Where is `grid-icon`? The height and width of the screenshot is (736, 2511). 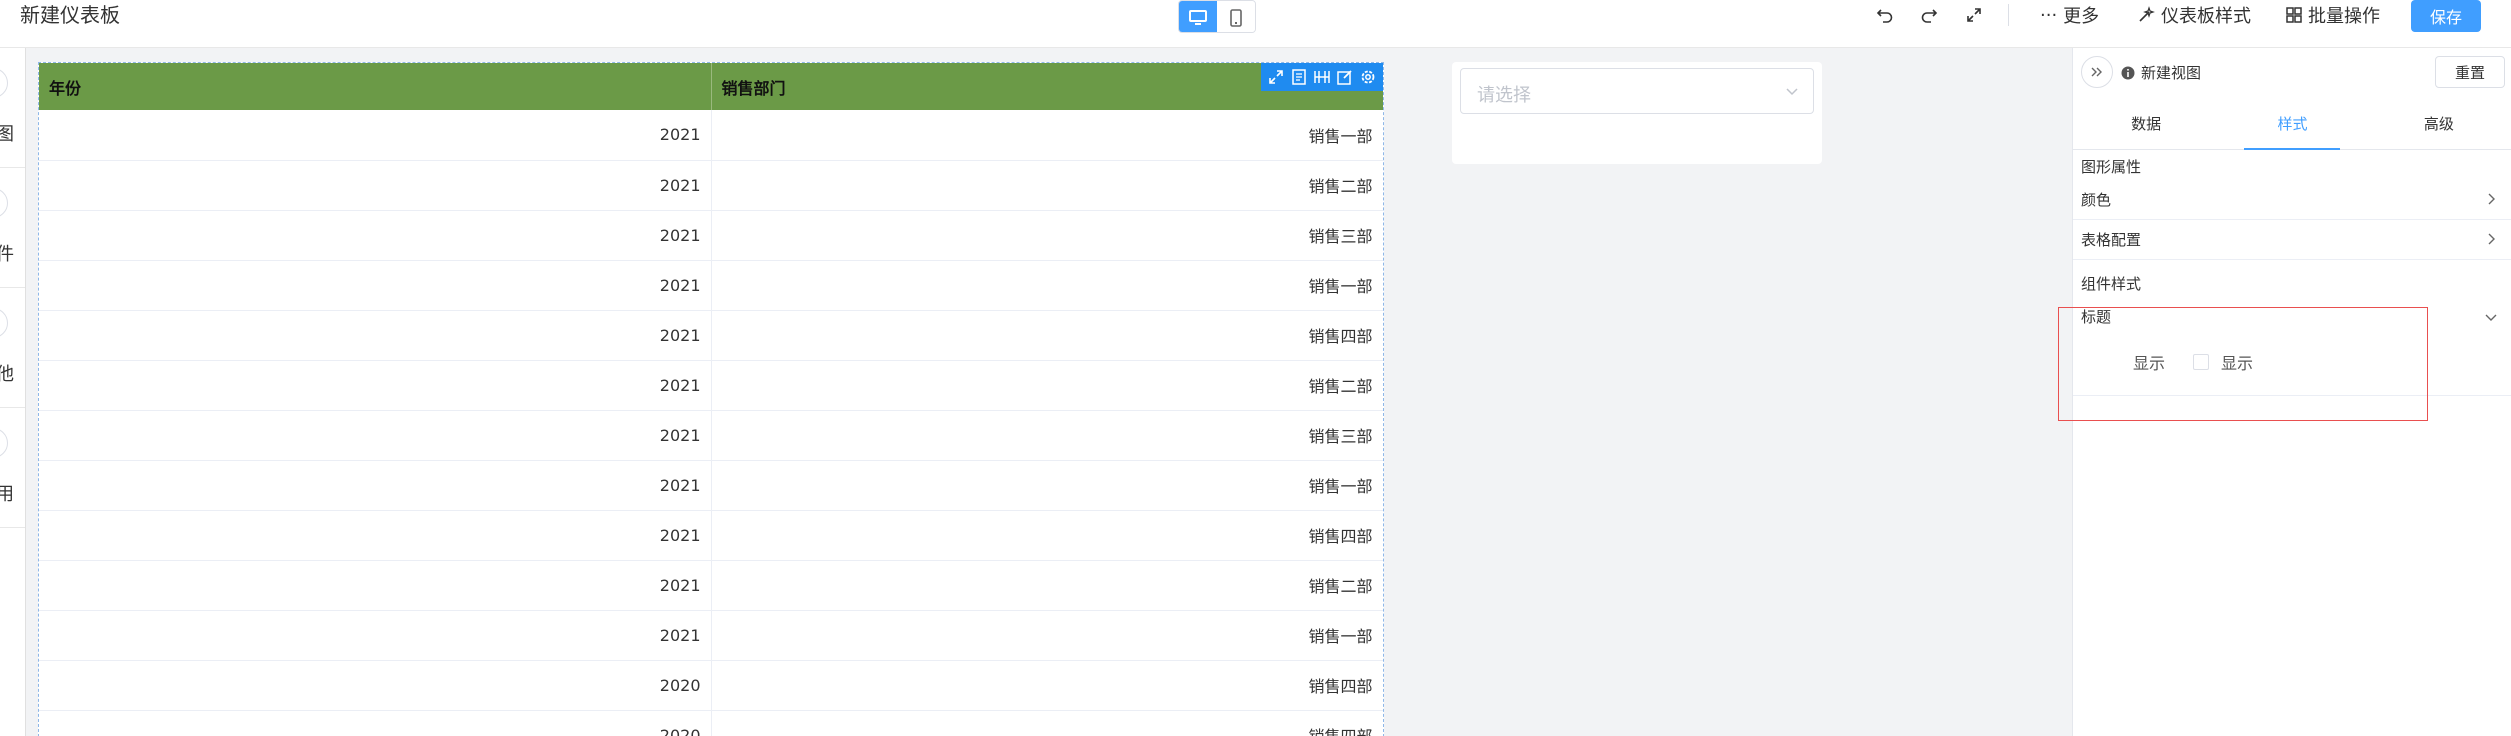
grid-icon is located at coordinates (2294, 15).